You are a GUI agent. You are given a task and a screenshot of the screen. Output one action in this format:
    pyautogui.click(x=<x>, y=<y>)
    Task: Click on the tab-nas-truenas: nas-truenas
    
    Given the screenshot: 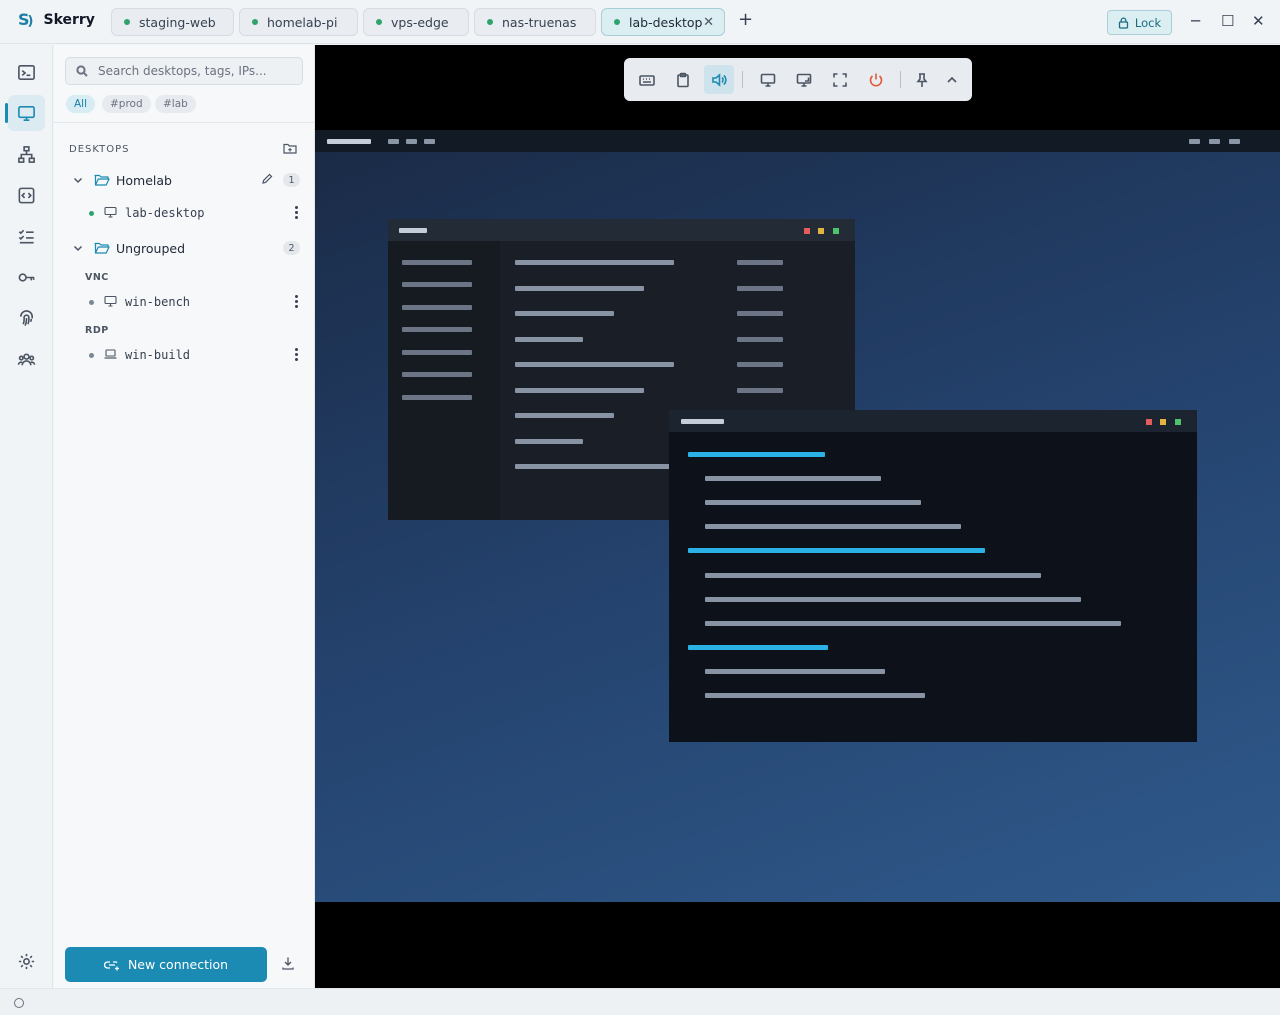 What is the action you would take?
    pyautogui.click(x=535, y=22)
    